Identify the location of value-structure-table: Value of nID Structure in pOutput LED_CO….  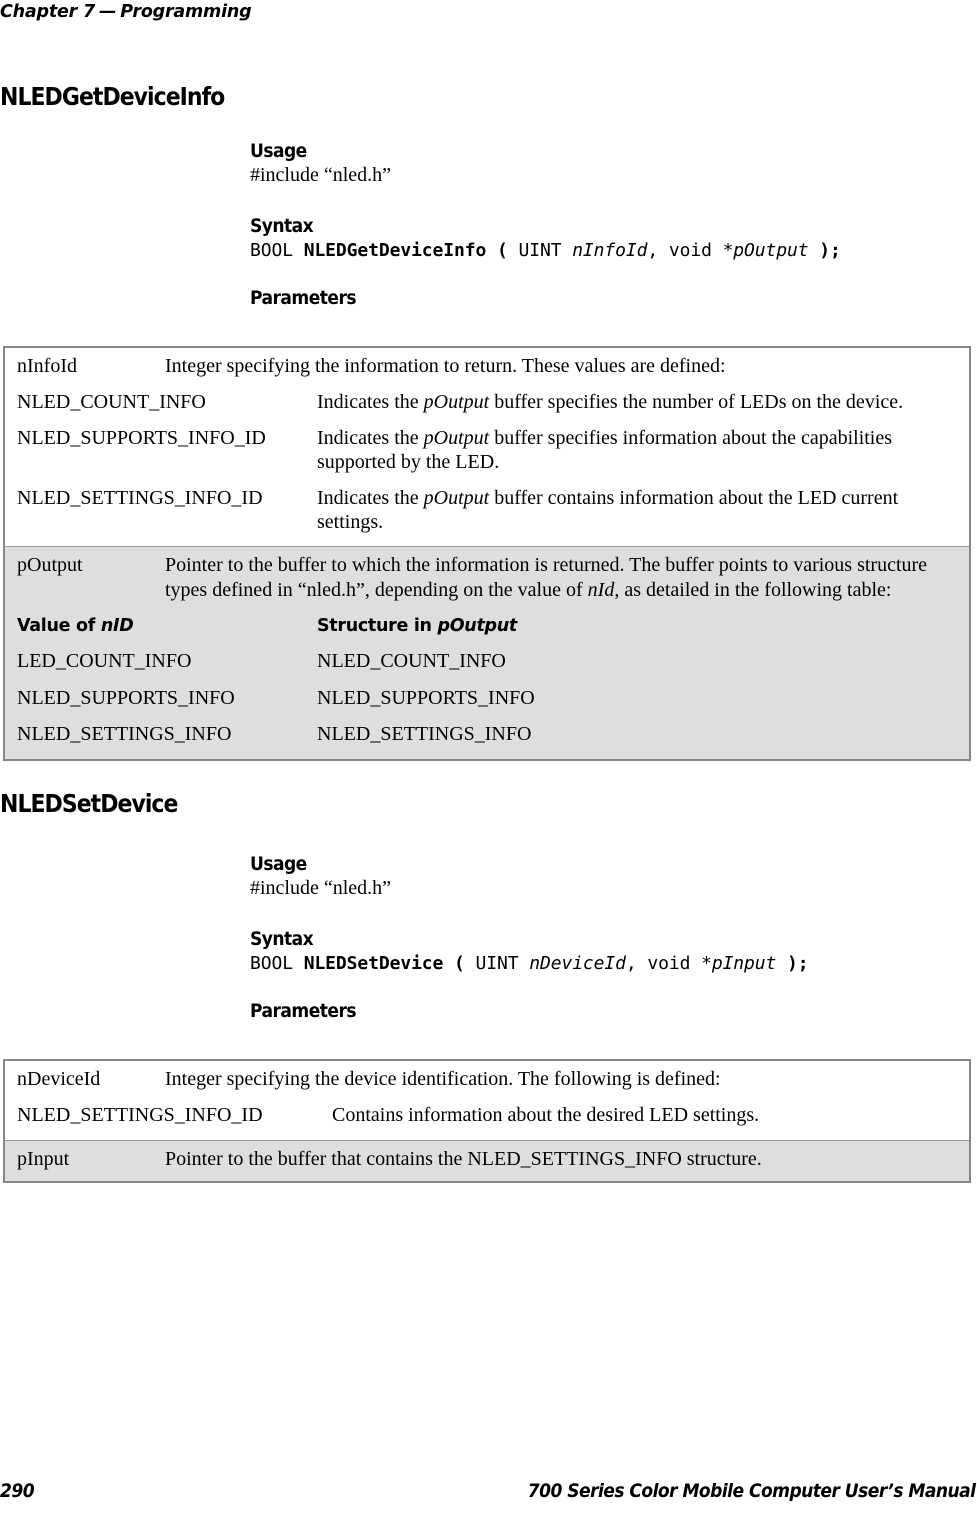
(488, 681).